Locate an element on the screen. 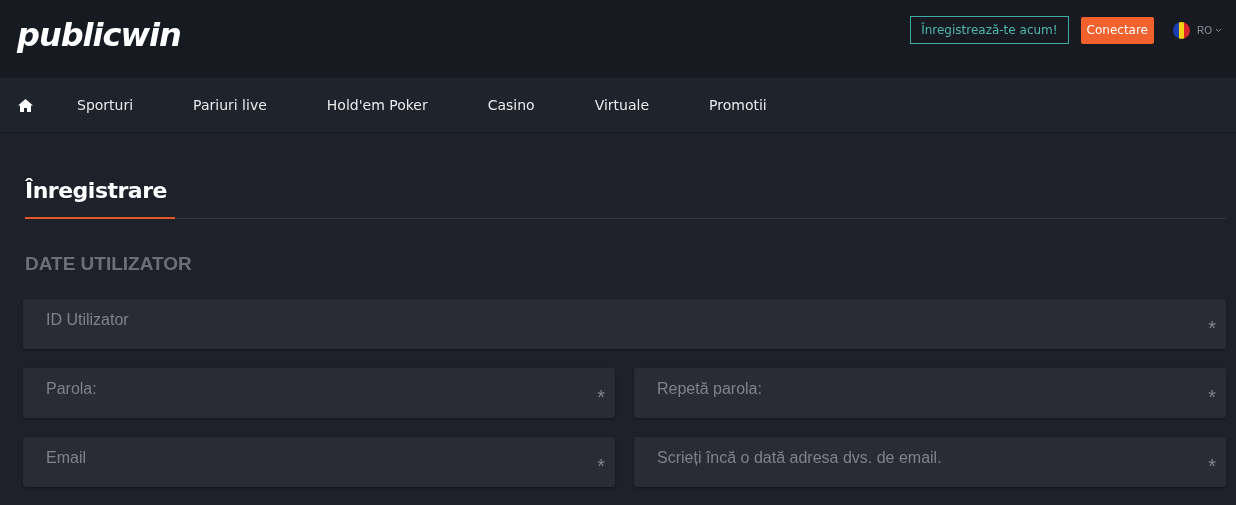 The height and width of the screenshot is (505, 1236). nav-link: Sporturi is located at coordinates (105, 105).